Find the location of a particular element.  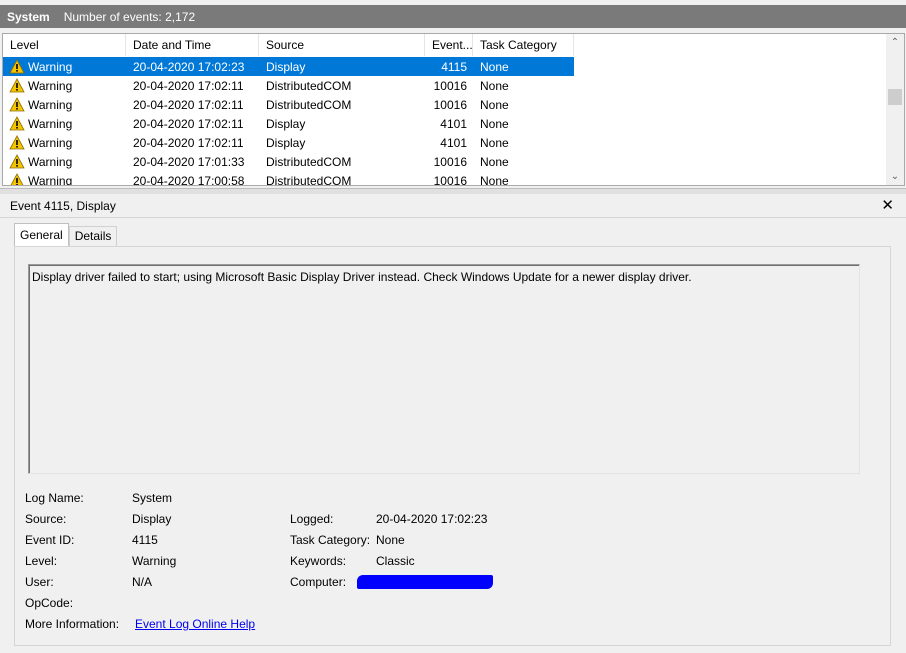

label-logged: Logged: is located at coordinates (312, 519).